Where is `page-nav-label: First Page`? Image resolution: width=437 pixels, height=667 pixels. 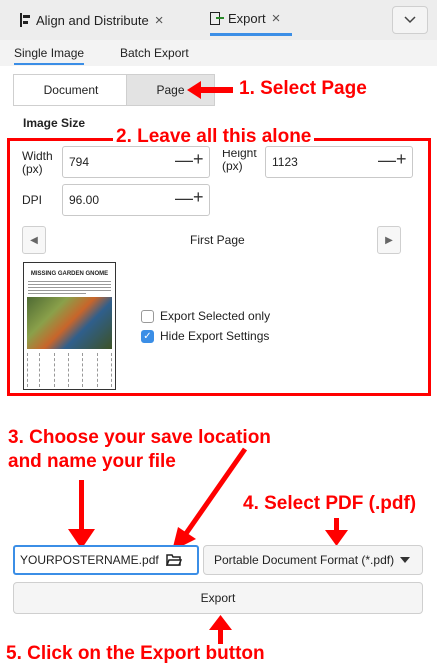 page-nav-label: First Page is located at coordinates (217, 240).